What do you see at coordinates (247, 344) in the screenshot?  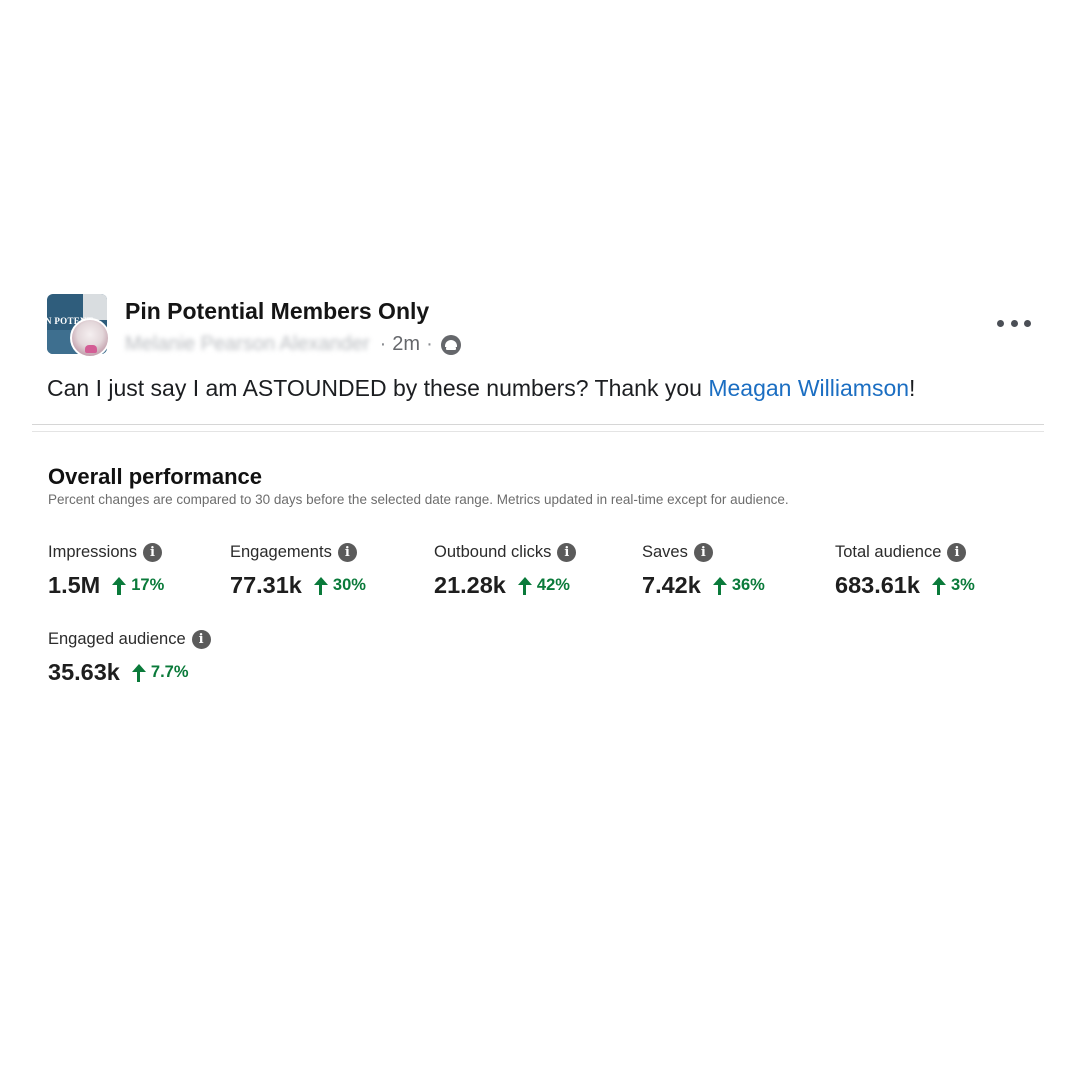 I see `author-name-link: Melanie Pearson Alexander` at bounding box center [247, 344].